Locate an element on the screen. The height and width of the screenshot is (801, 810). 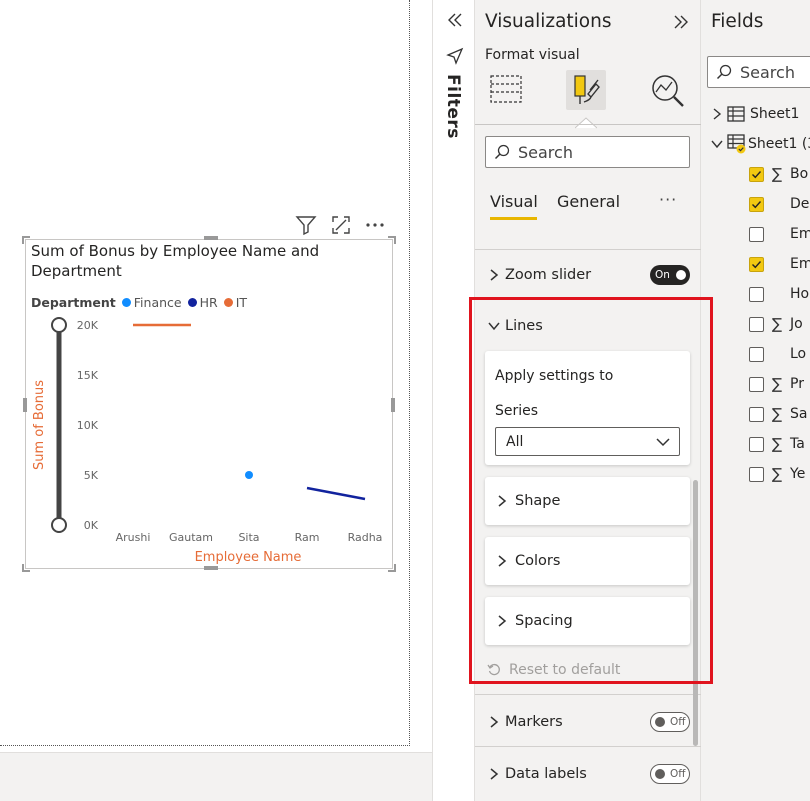
more-options-icon is located at coordinates (375, 225).